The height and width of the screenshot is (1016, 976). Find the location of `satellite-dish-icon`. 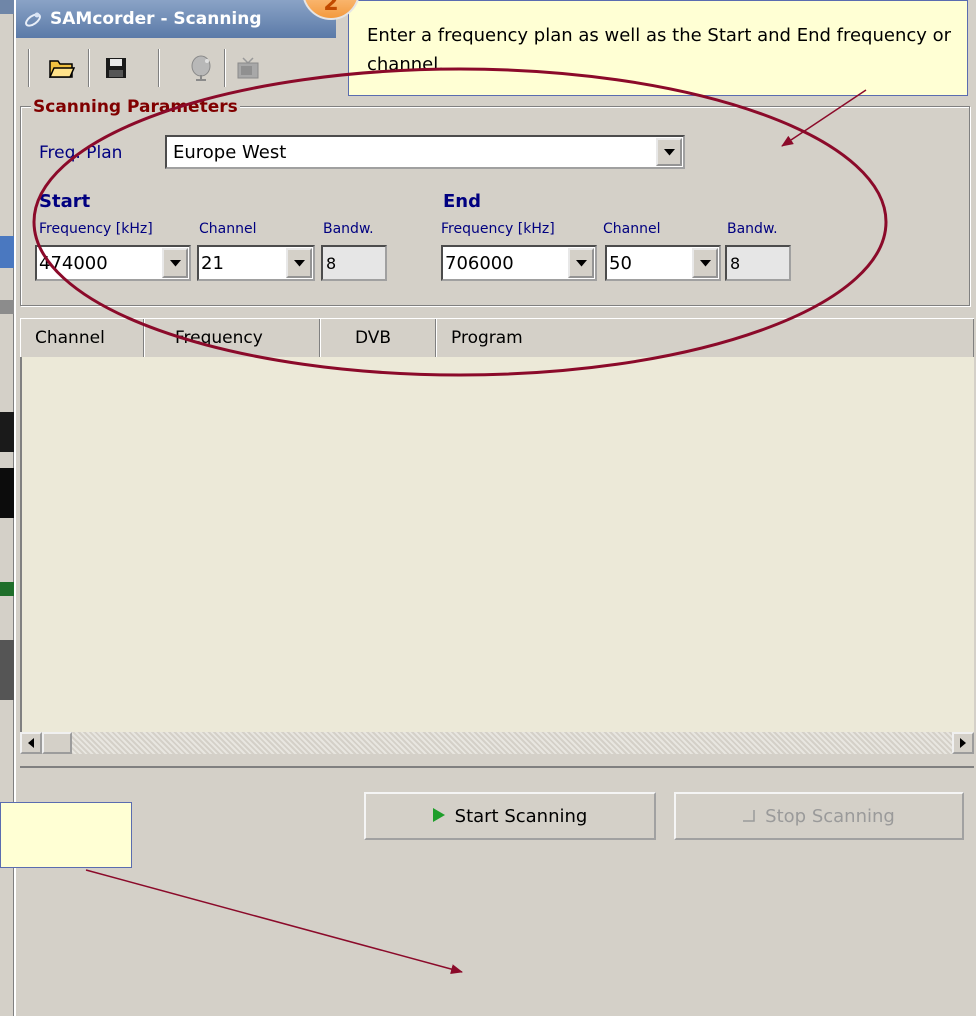

satellite-dish-icon is located at coordinates (202, 68).